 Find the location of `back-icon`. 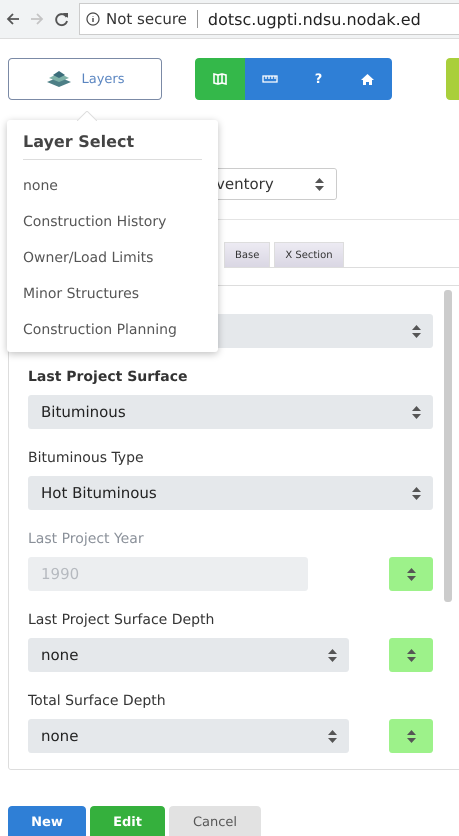

back-icon is located at coordinates (13, 19).